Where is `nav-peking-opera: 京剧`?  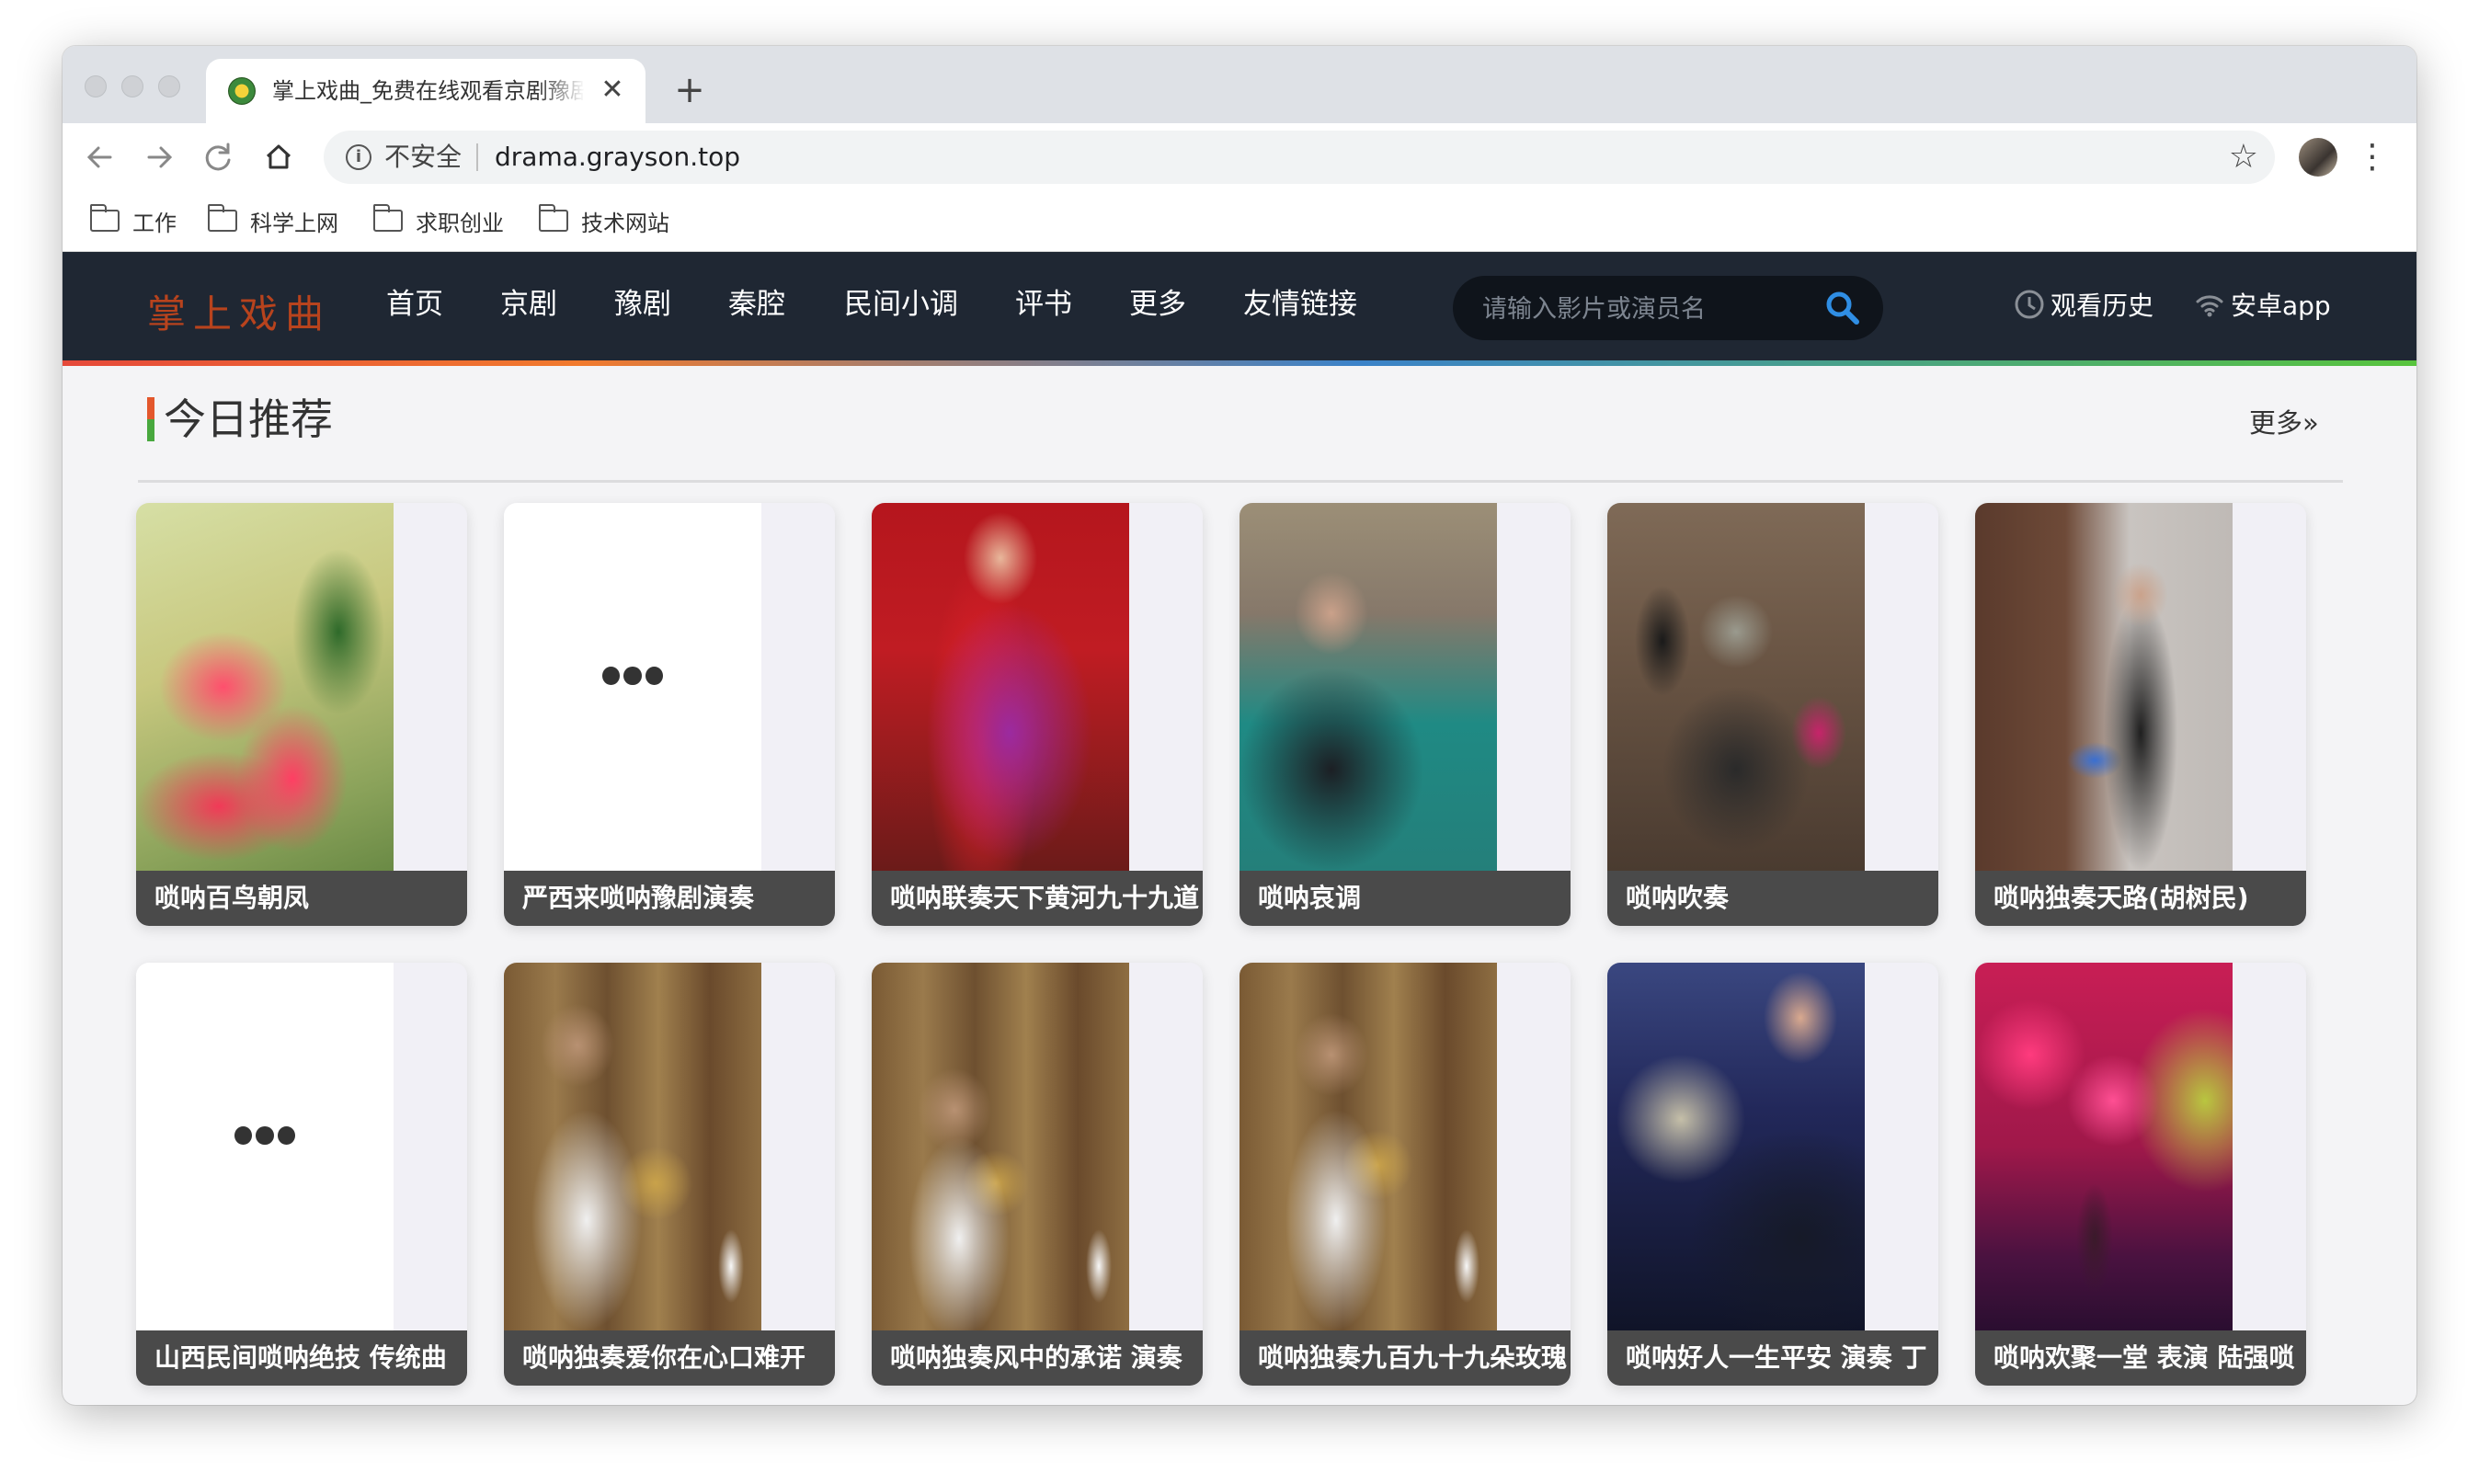
nav-peking-opera: 京剧 is located at coordinates (528, 305).